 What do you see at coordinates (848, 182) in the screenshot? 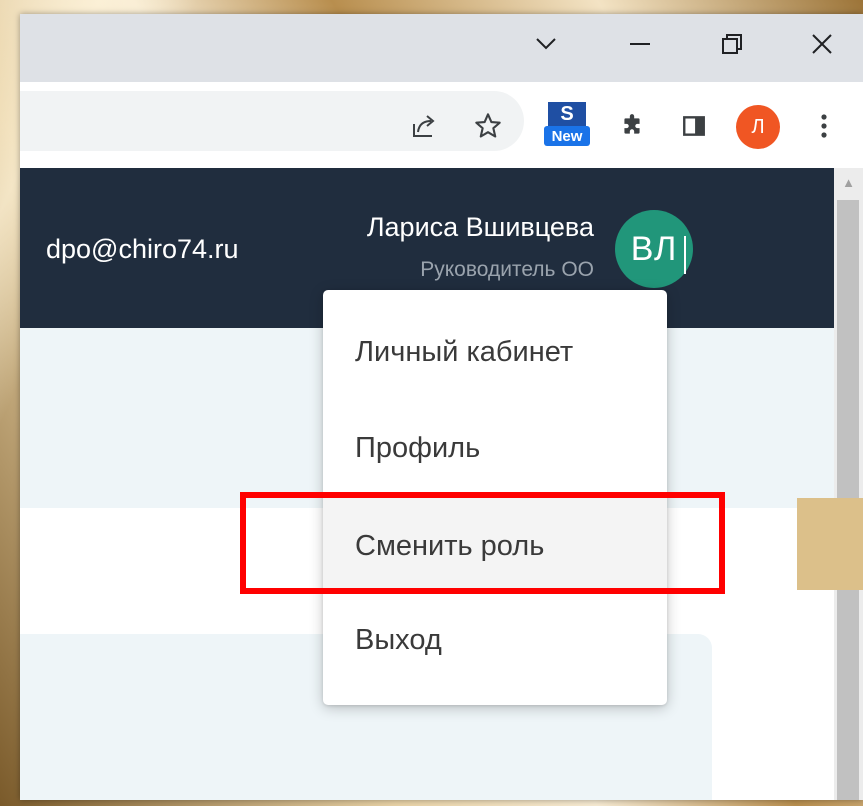
I see `scroll-up-arrow-icon: ▲` at bounding box center [848, 182].